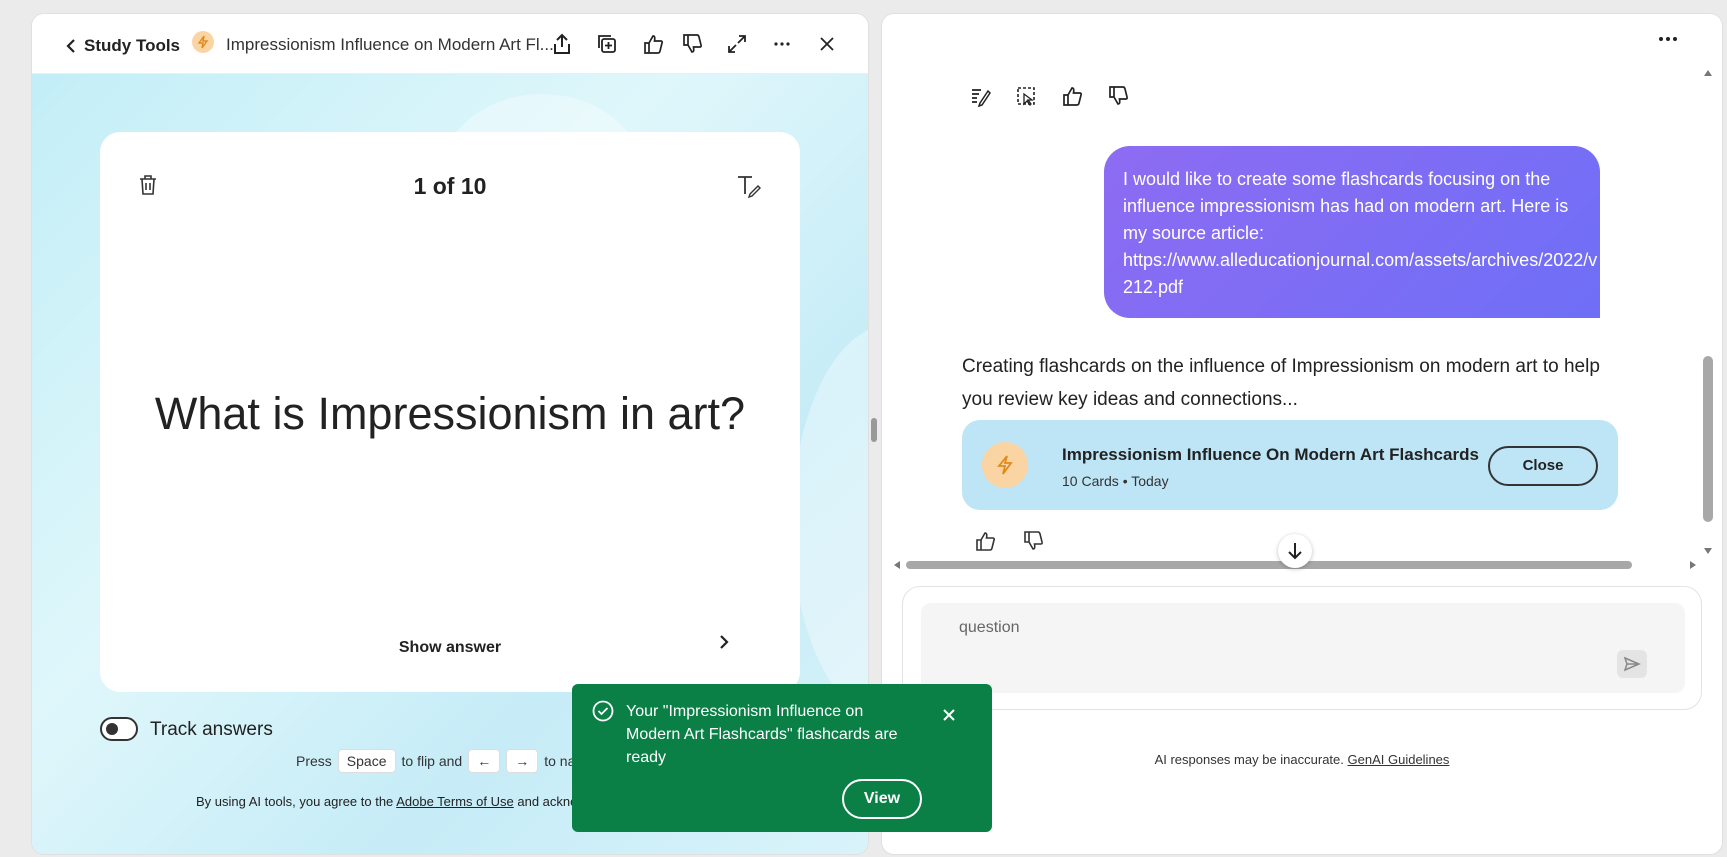 Image resolution: width=1727 pixels, height=857 pixels. I want to click on back-label: Study Tools, so click(132, 45).